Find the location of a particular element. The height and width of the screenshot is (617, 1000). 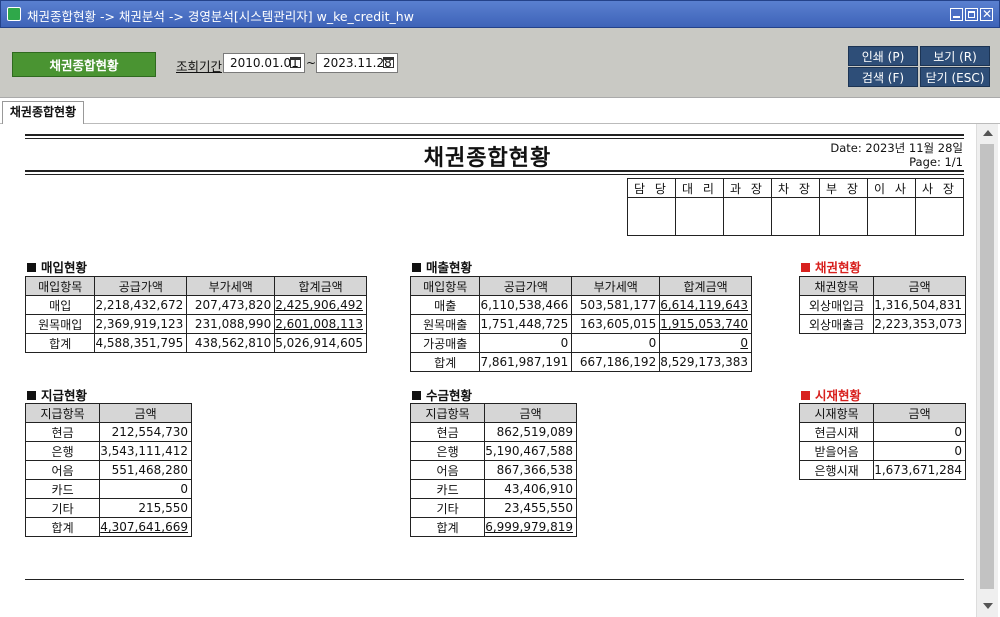

amount-cell: 4,307,641,669 is located at coordinates (145, 527).